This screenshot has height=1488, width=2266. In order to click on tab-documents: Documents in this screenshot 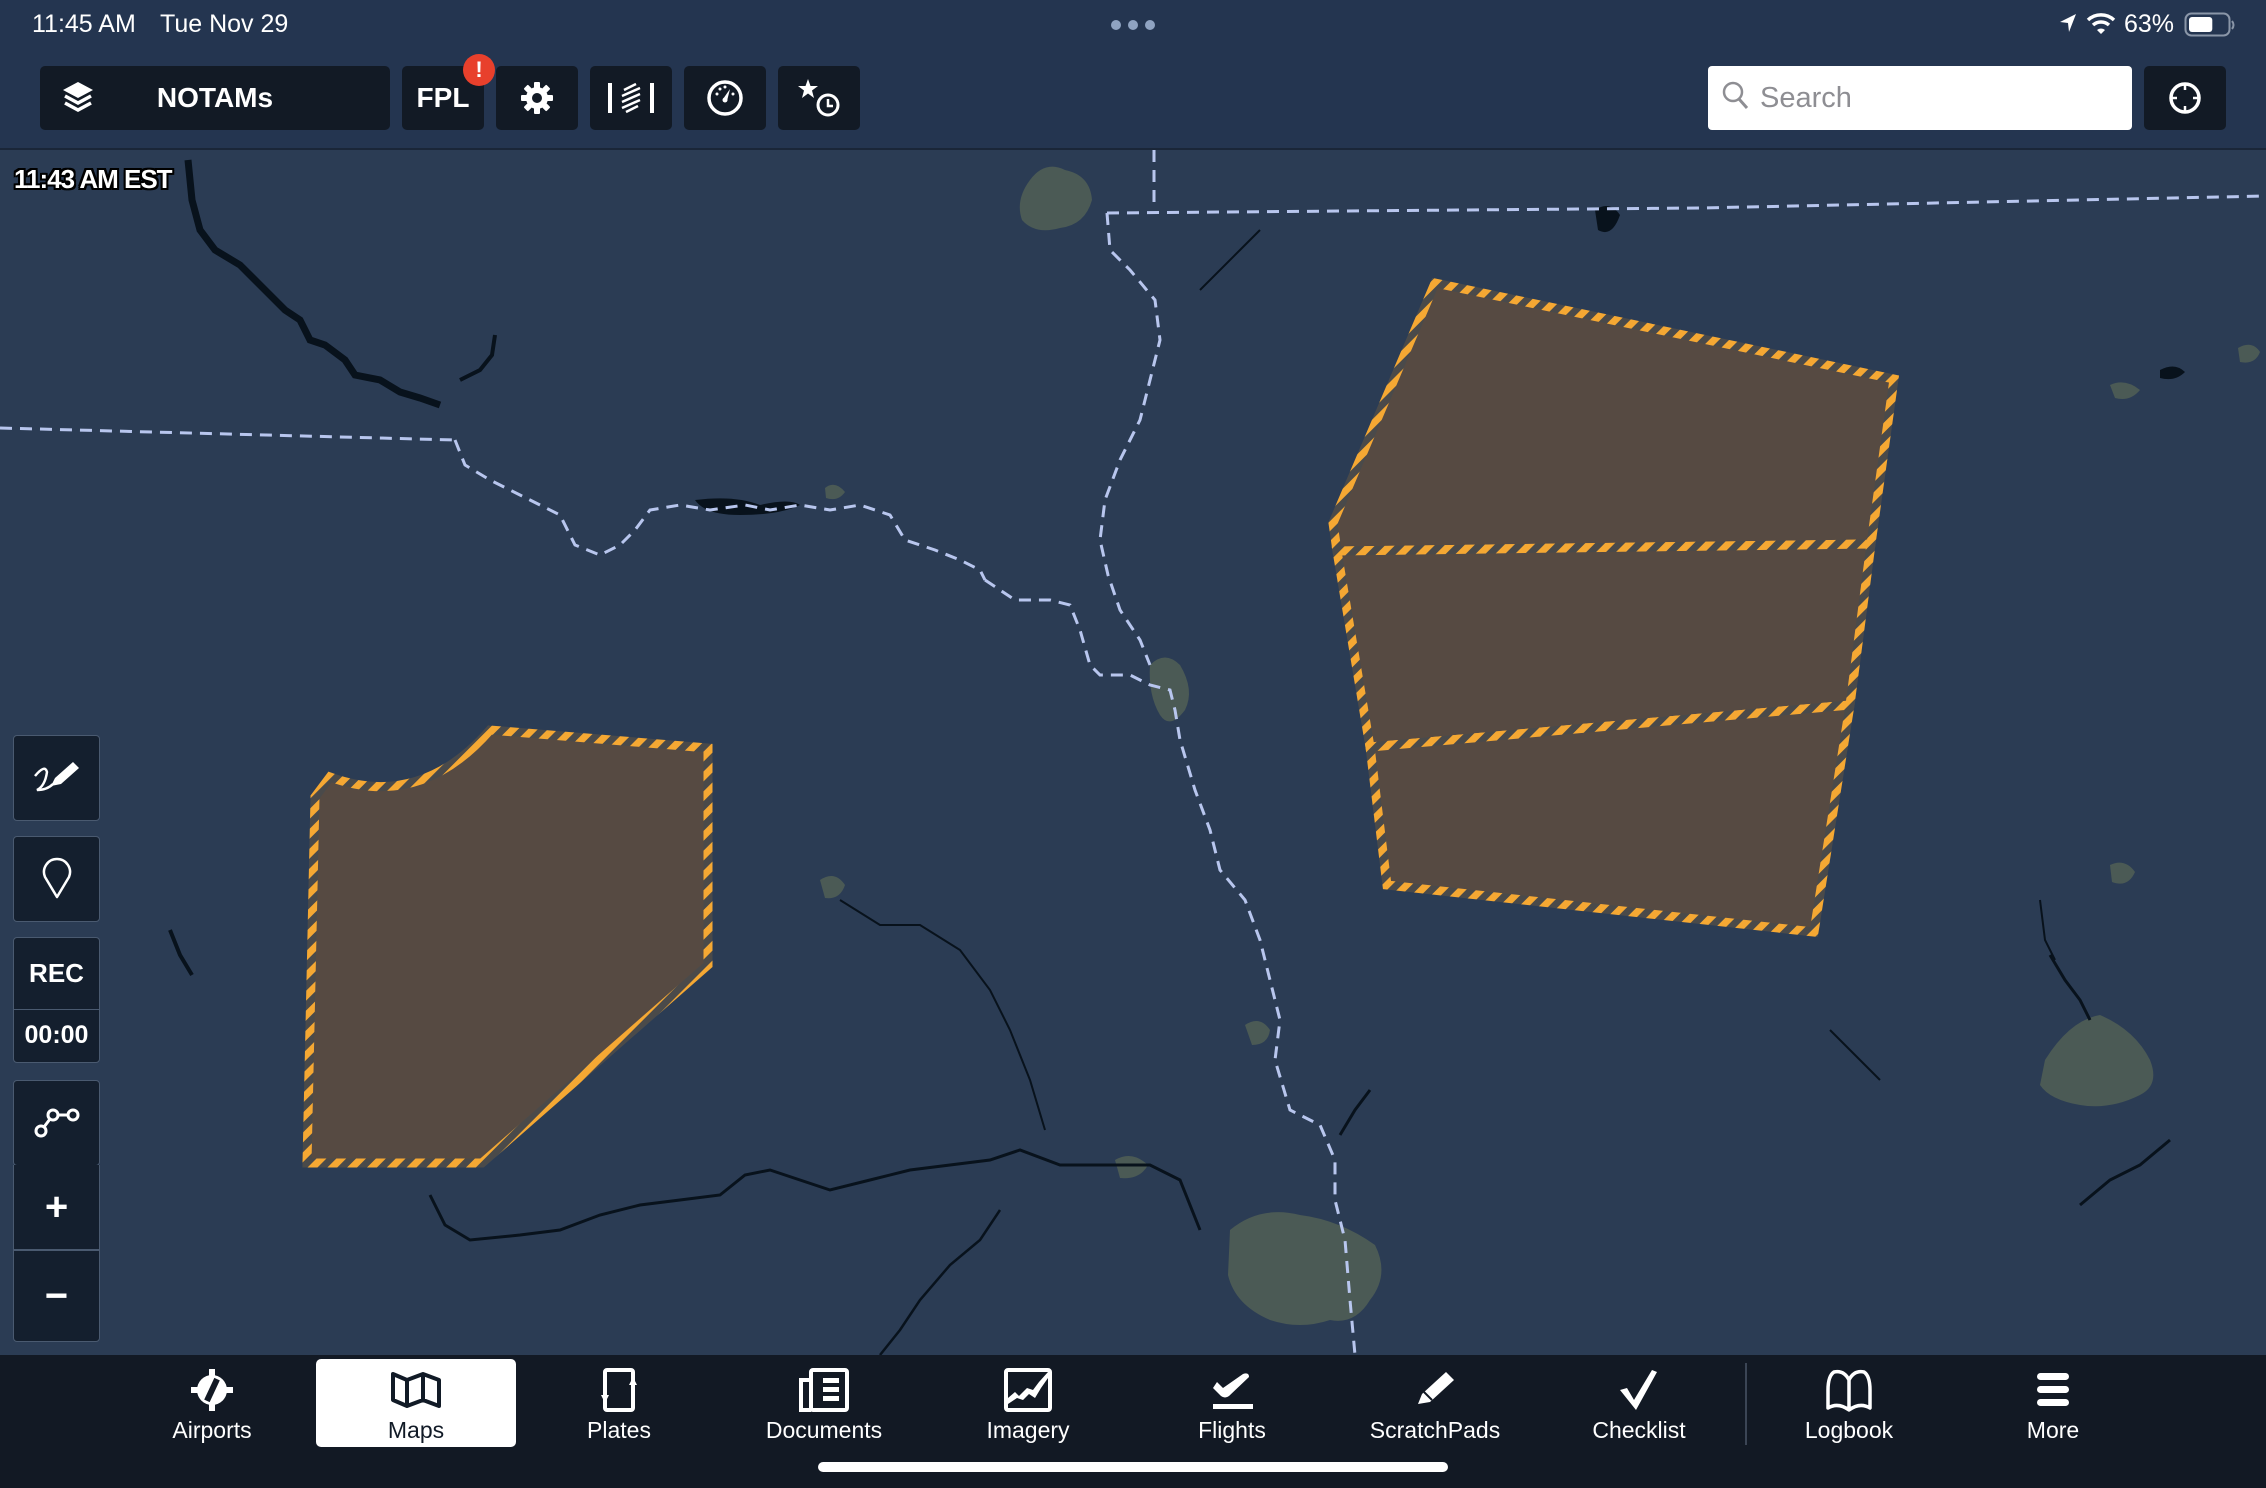, I will do `click(824, 1403)`.